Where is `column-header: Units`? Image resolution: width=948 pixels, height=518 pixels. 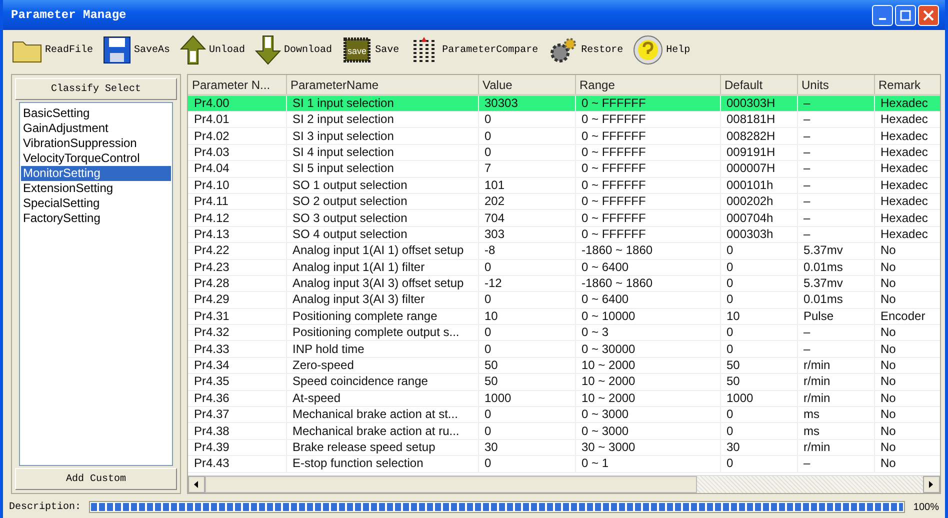
column-header: Units is located at coordinates (835, 85).